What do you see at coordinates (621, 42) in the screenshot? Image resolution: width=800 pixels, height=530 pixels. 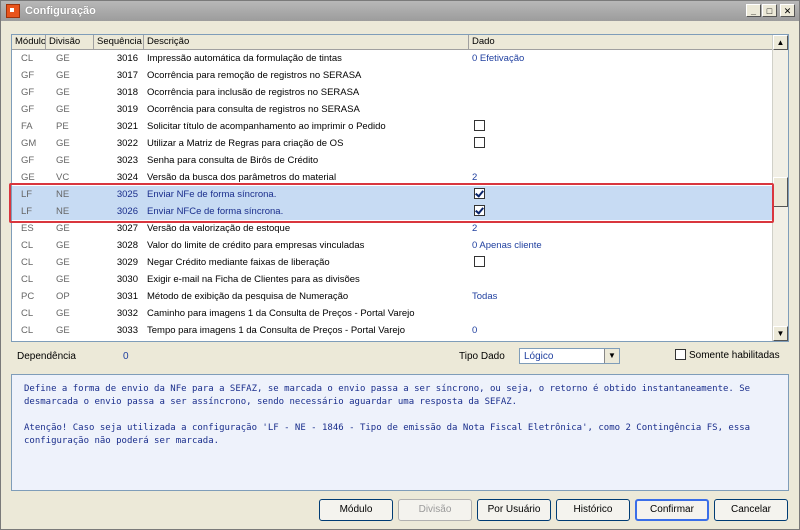 I see `column-header-dado: Dado` at bounding box center [621, 42].